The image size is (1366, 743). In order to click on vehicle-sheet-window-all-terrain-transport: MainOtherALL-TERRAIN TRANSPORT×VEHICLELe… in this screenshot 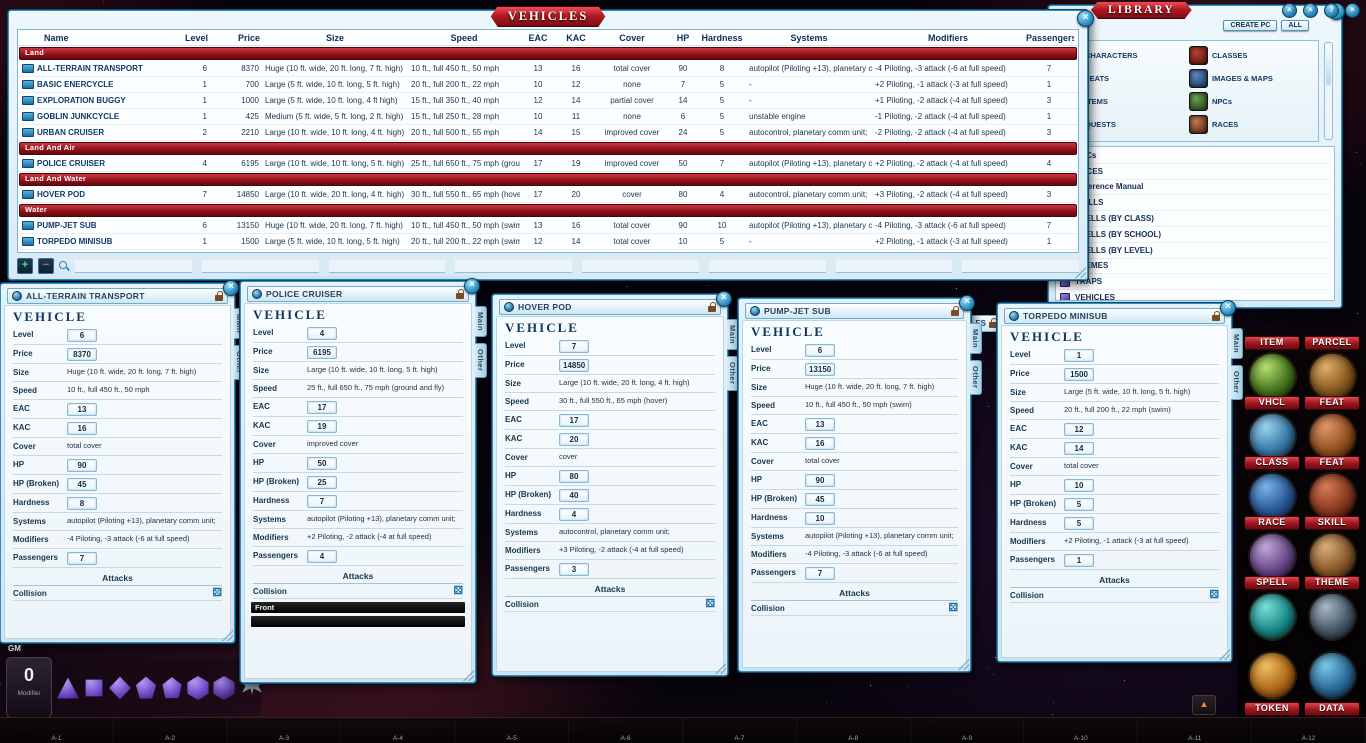, I will do `click(123, 461)`.